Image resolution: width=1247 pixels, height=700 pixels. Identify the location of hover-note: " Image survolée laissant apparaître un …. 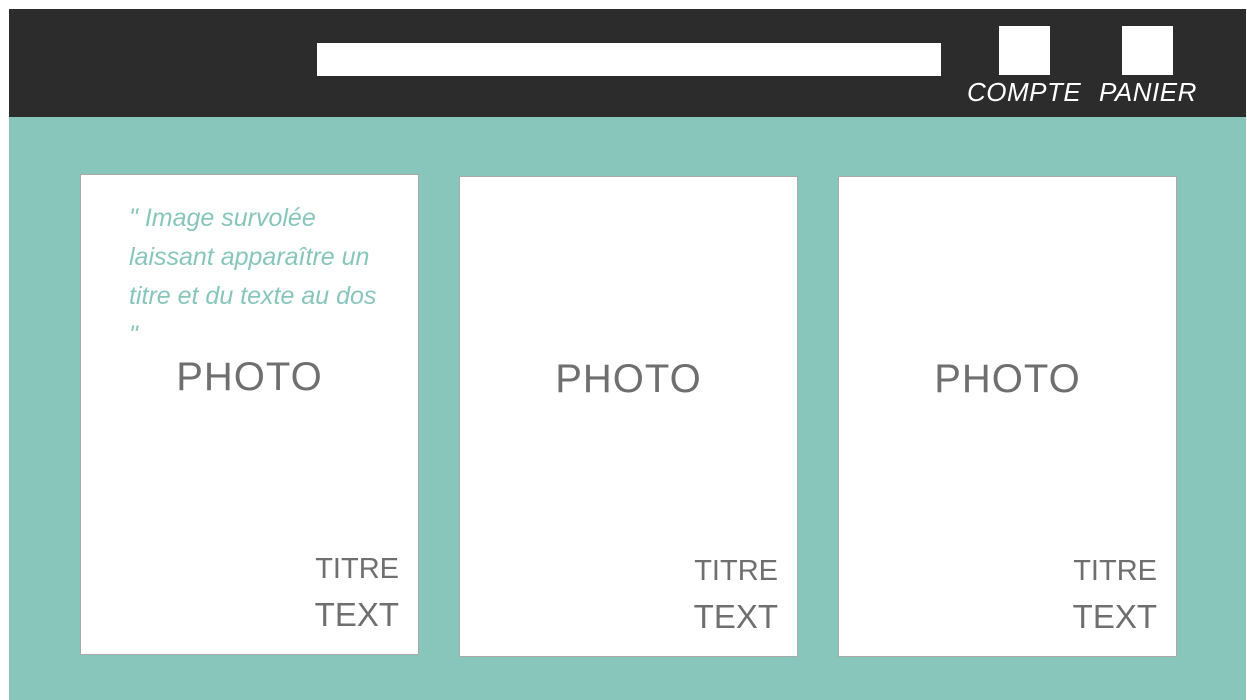
(253, 276).